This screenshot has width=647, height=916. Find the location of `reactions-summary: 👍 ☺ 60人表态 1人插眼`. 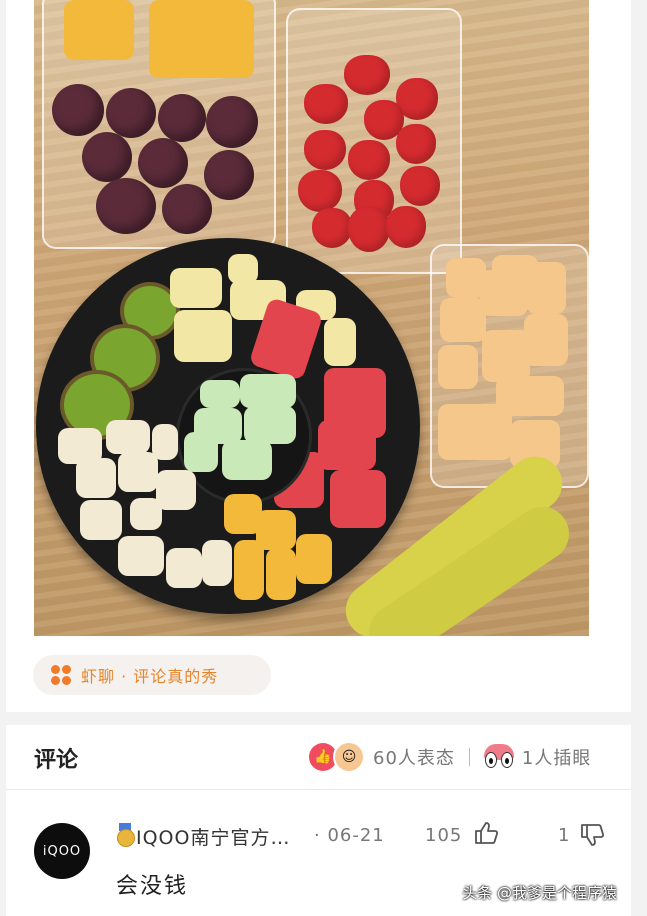

reactions-summary: 👍 ☺ 60人表态 1人插眼 is located at coordinates (450, 757).